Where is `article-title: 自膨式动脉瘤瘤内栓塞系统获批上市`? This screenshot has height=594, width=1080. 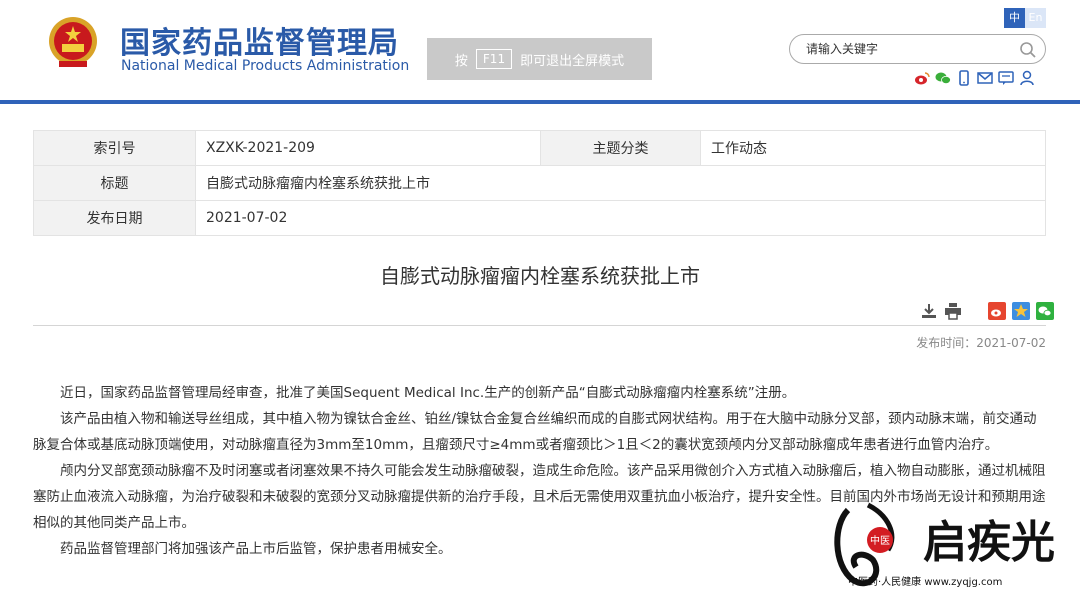
article-title: 自膨式动脉瘤瘤内栓塞系统获批上市 is located at coordinates (540, 276).